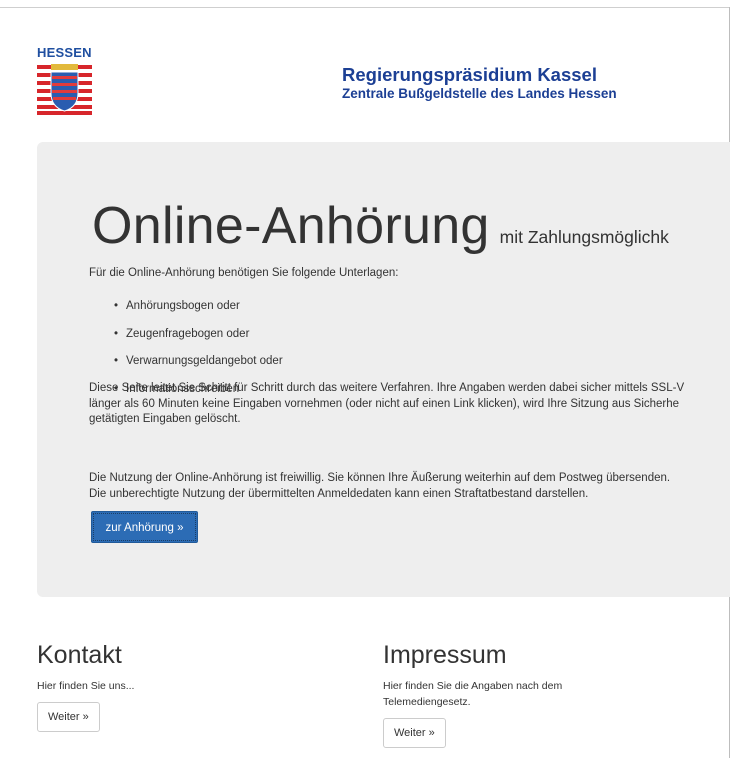  What do you see at coordinates (291, 226) in the screenshot?
I see `page-title-main: Online-Anhörung` at bounding box center [291, 226].